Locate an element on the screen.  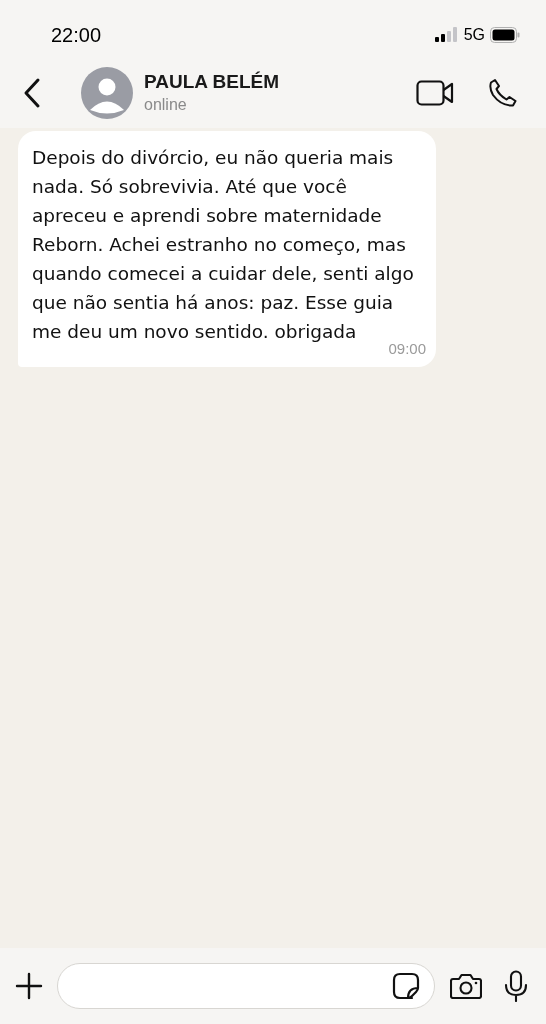
contact-name: PAULA BELÉM is located at coordinates (280, 82).